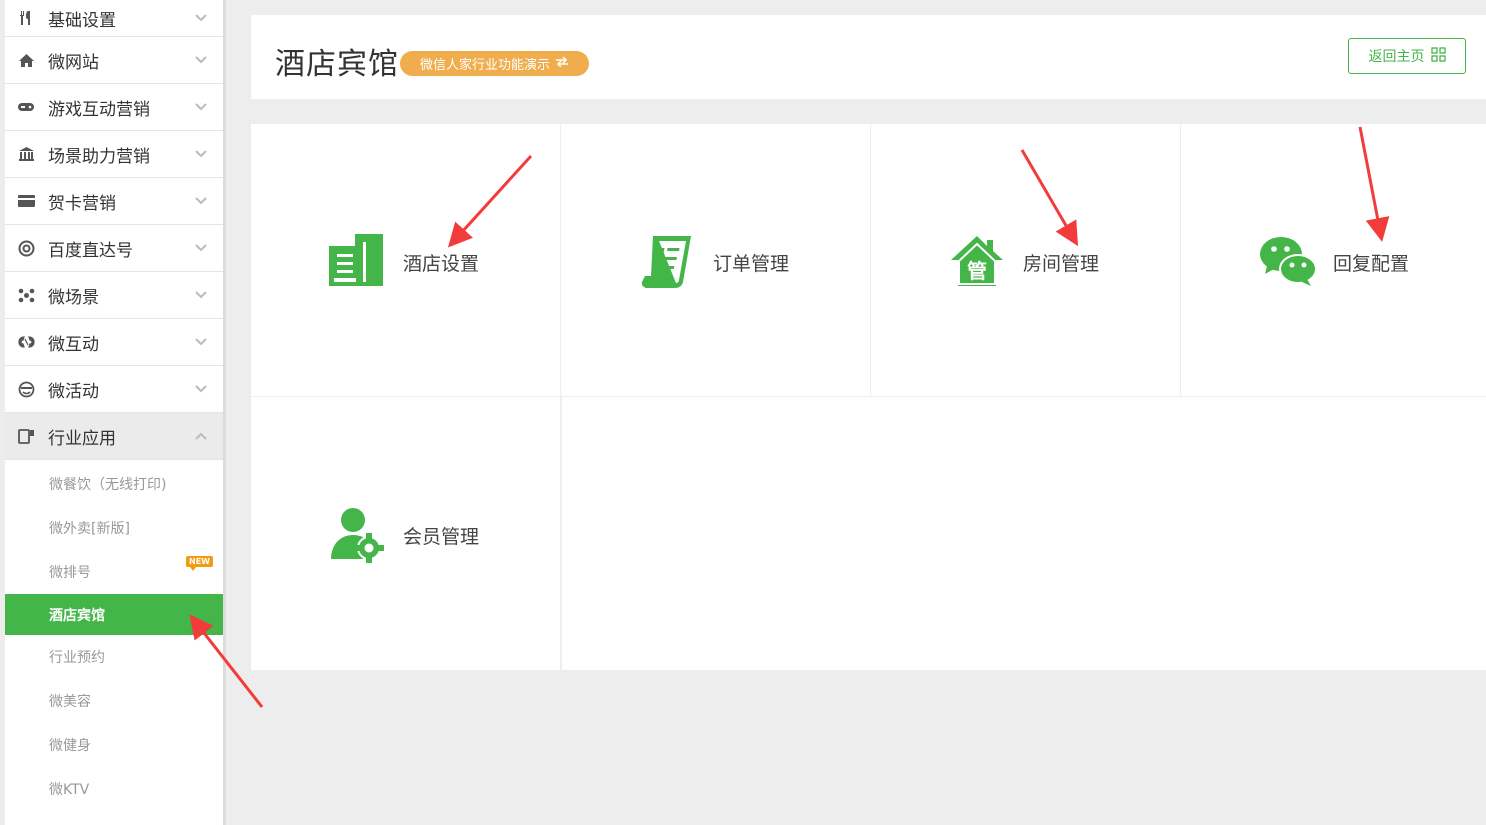  What do you see at coordinates (114, 614) in the screenshot?
I see `sub-item-hotel: 酒店宾馆` at bounding box center [114, 614].